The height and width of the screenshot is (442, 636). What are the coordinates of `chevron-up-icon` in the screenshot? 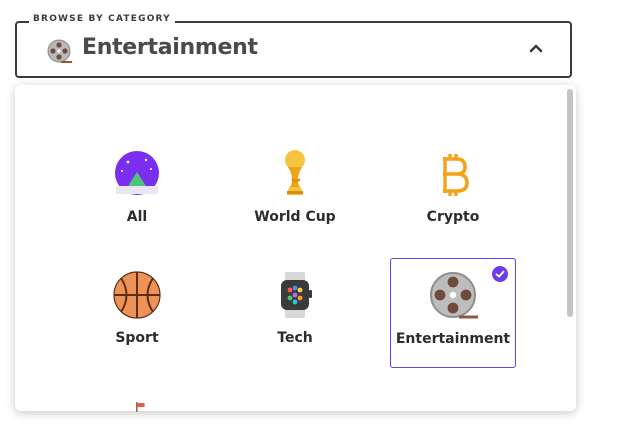 It's located at (536, 48).